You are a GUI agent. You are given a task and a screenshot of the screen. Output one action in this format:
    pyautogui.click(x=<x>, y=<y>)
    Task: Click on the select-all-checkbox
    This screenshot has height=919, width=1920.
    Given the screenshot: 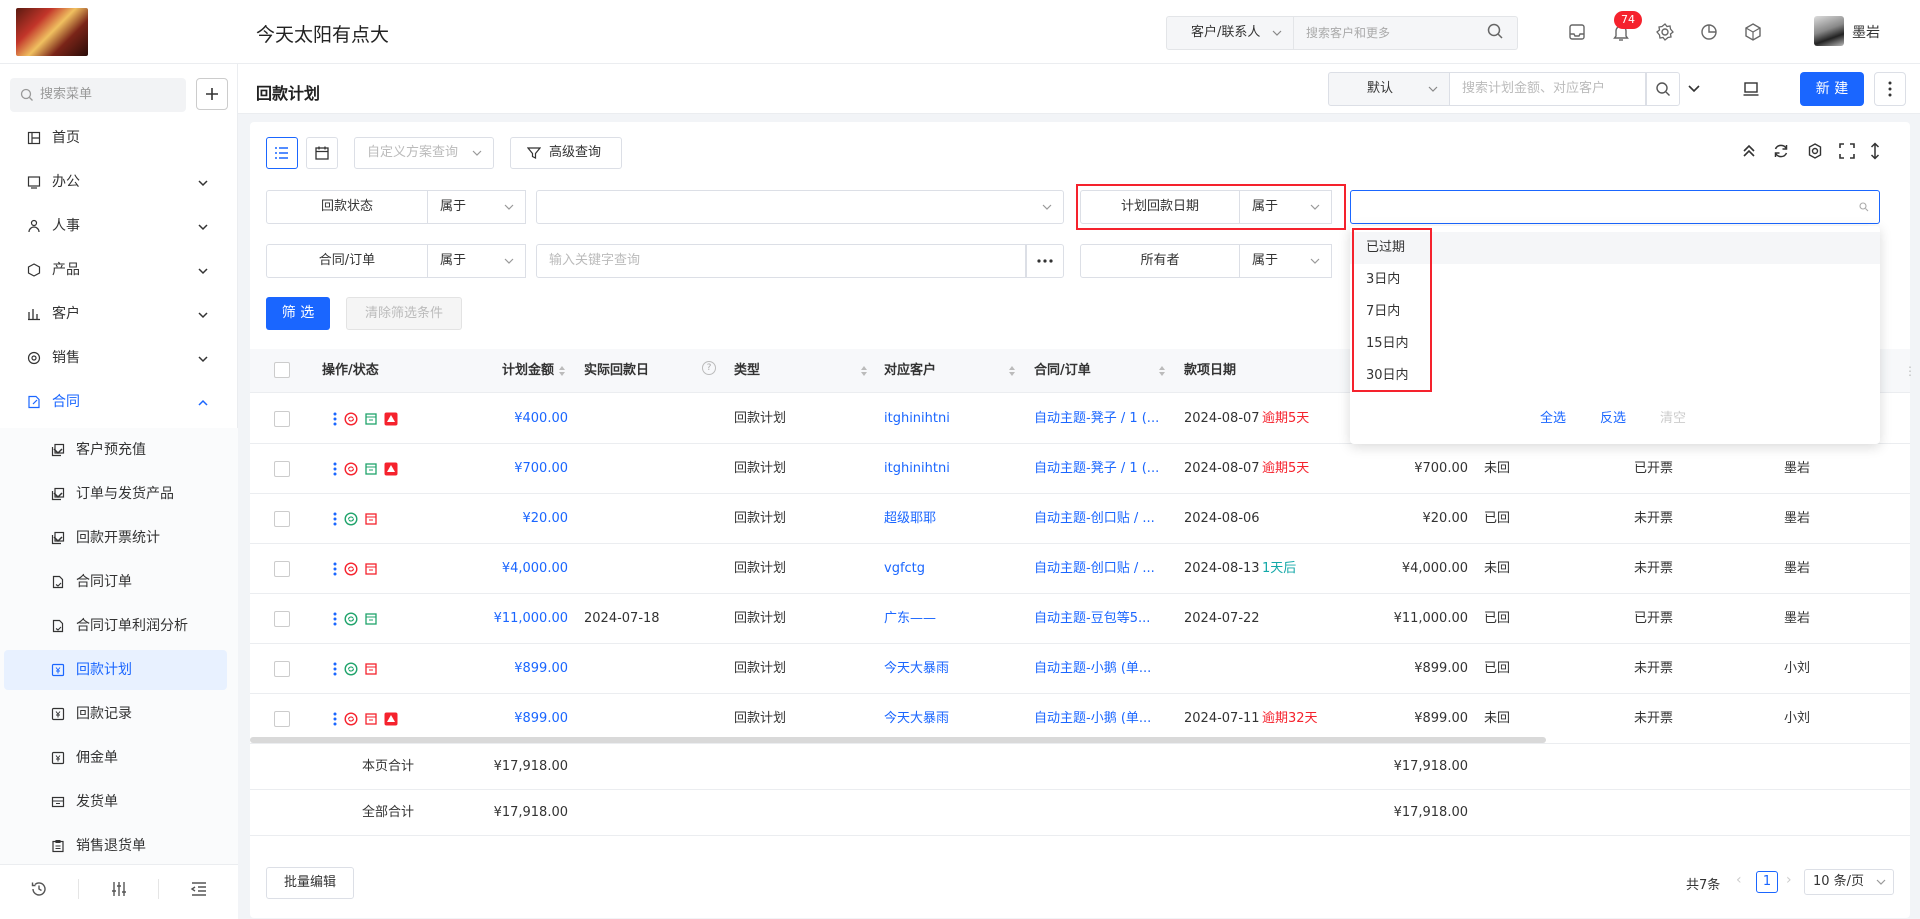 What is the action you would take?
    pyautogui.click(x=282, y=370)
    